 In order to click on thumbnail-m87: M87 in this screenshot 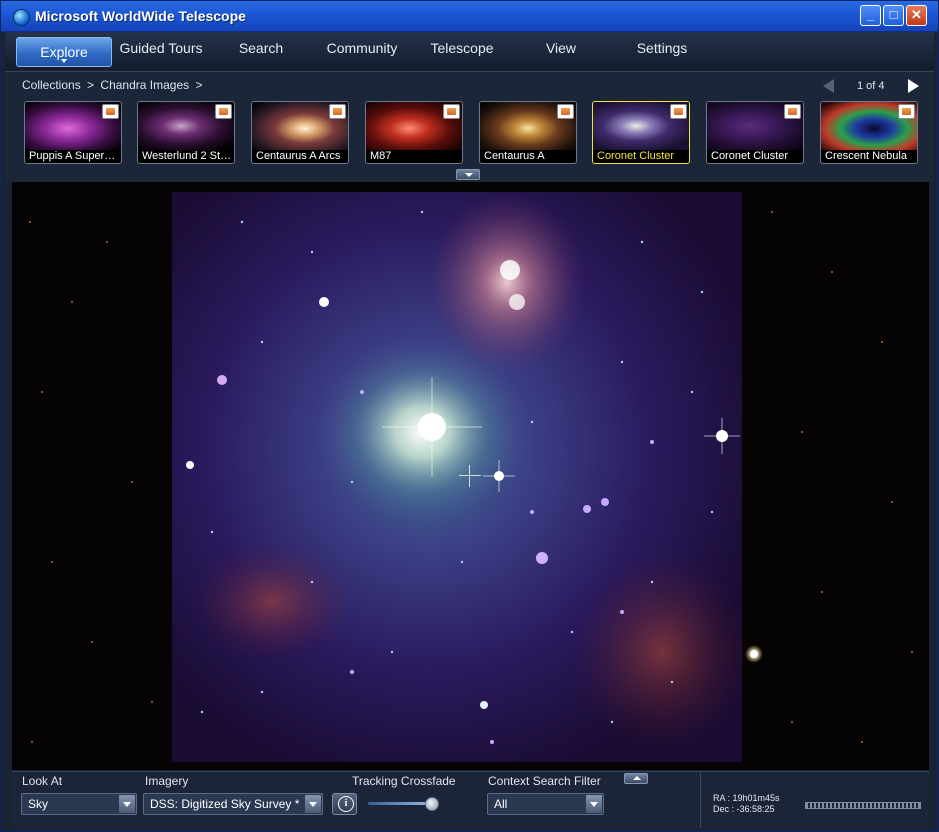, I will do `click(414, 132)`.